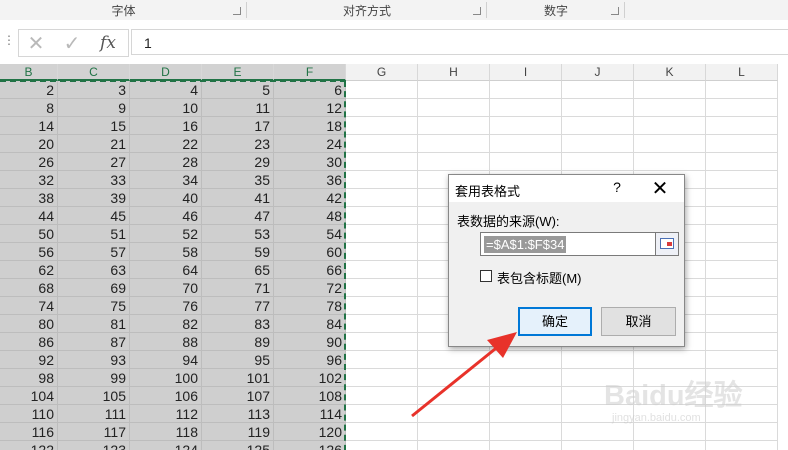 The width and height of the screenshot is (788, 450). What do you see at coordinates (238, 252) in the screenshot?
I see `table-cell: 59` at bounding box center [238, 252].